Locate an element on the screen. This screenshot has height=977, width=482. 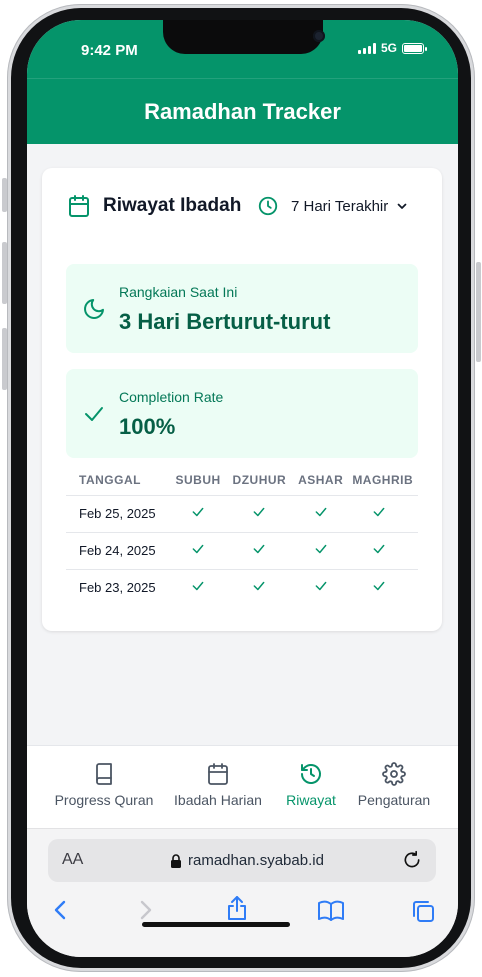
table-row: Feb 25, 2025 is located at coordinates (242, 513).